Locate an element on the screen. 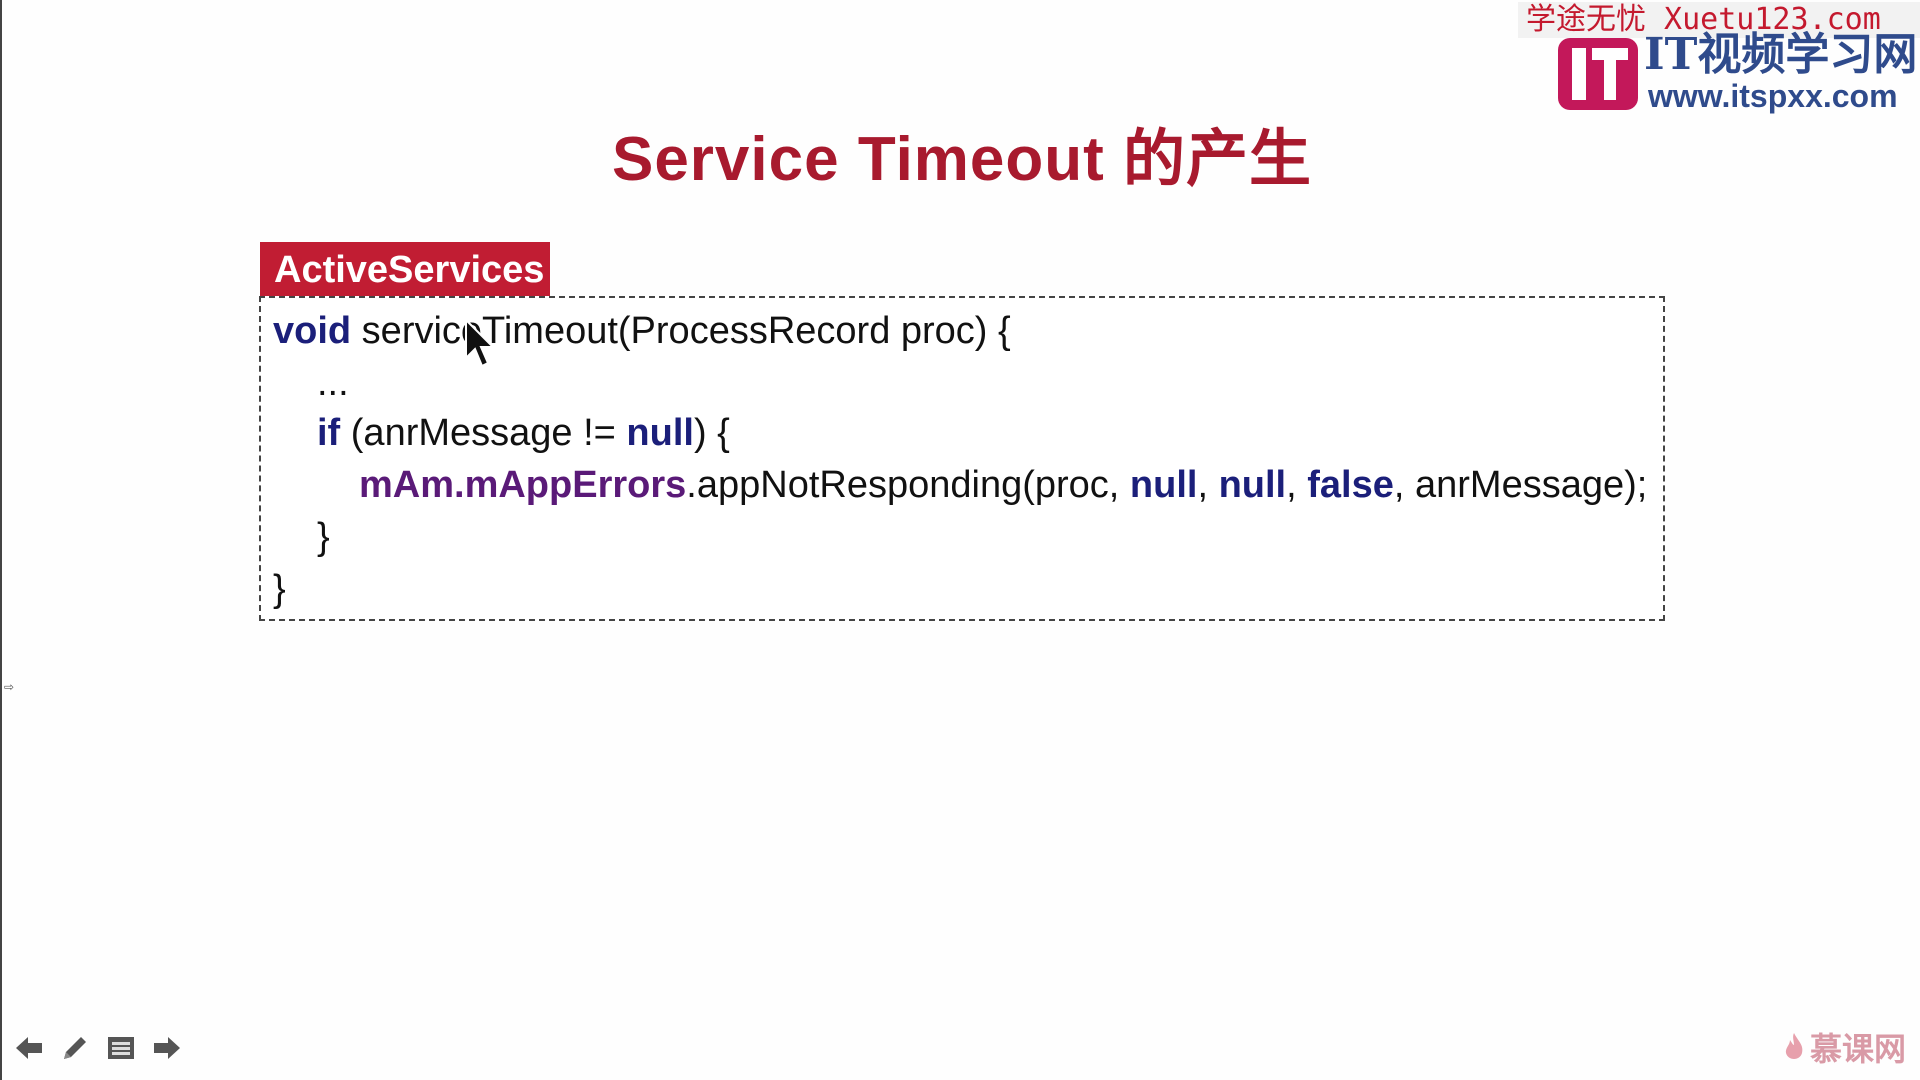 The image size is (1920, 1080). code-line-3: if (anrMessage != null) { is located at coordinates (523, 433).